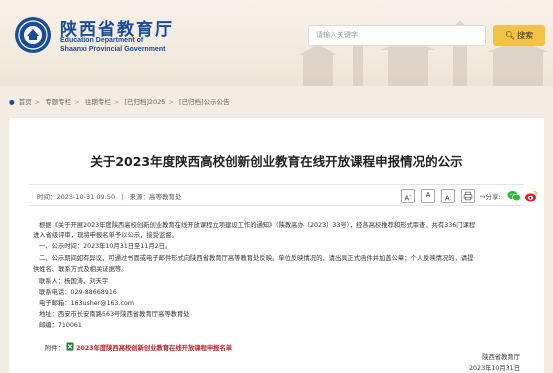  I want to click on wechat-icon, so click(514, 196).